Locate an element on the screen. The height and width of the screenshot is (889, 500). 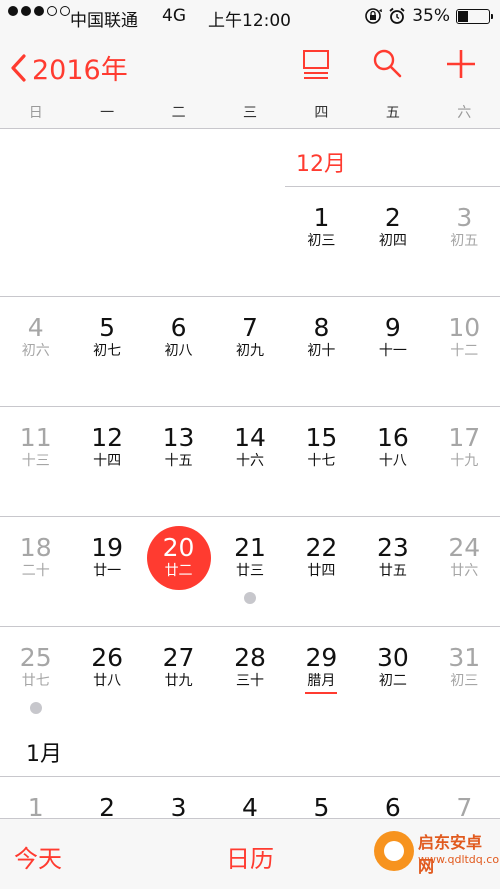
lunar-date: 腊月 is located at coordinates (321, 681).